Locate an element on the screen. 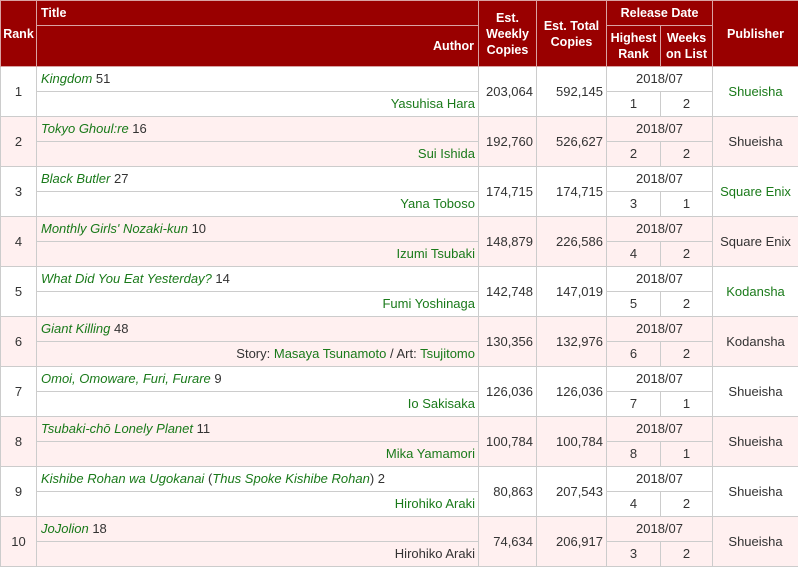 This screenshot has width=798, height=569. highest-rank-cell: 4 is located at coordinates (633, 254).